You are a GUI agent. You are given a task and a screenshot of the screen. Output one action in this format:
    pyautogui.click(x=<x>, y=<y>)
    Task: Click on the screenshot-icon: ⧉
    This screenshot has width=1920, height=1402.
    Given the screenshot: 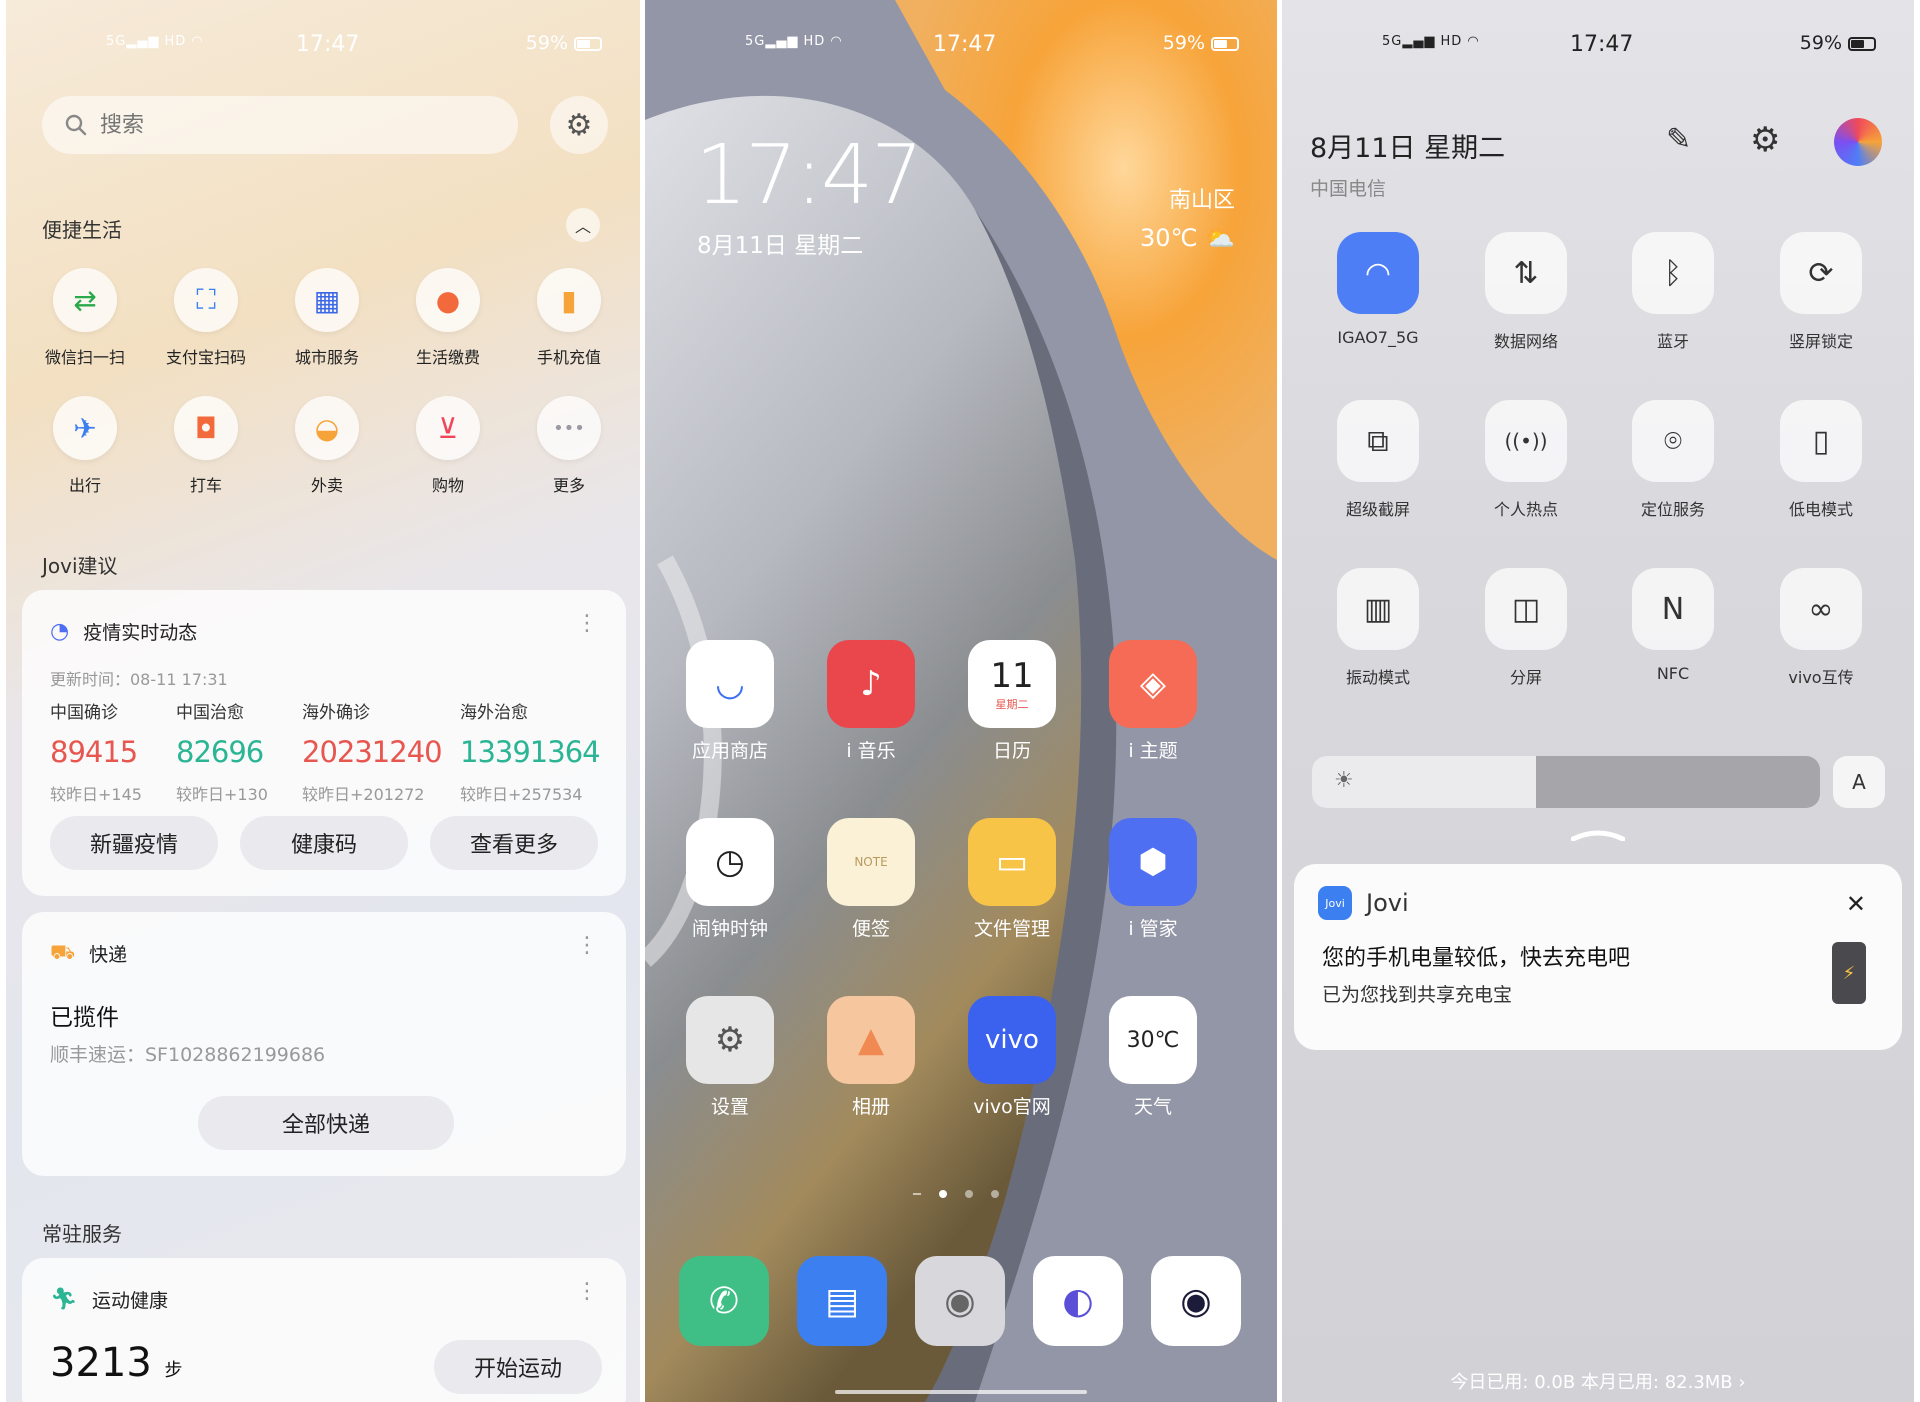 What is the action you would take?
    pyautogui.click(x=1378, y=441)
    